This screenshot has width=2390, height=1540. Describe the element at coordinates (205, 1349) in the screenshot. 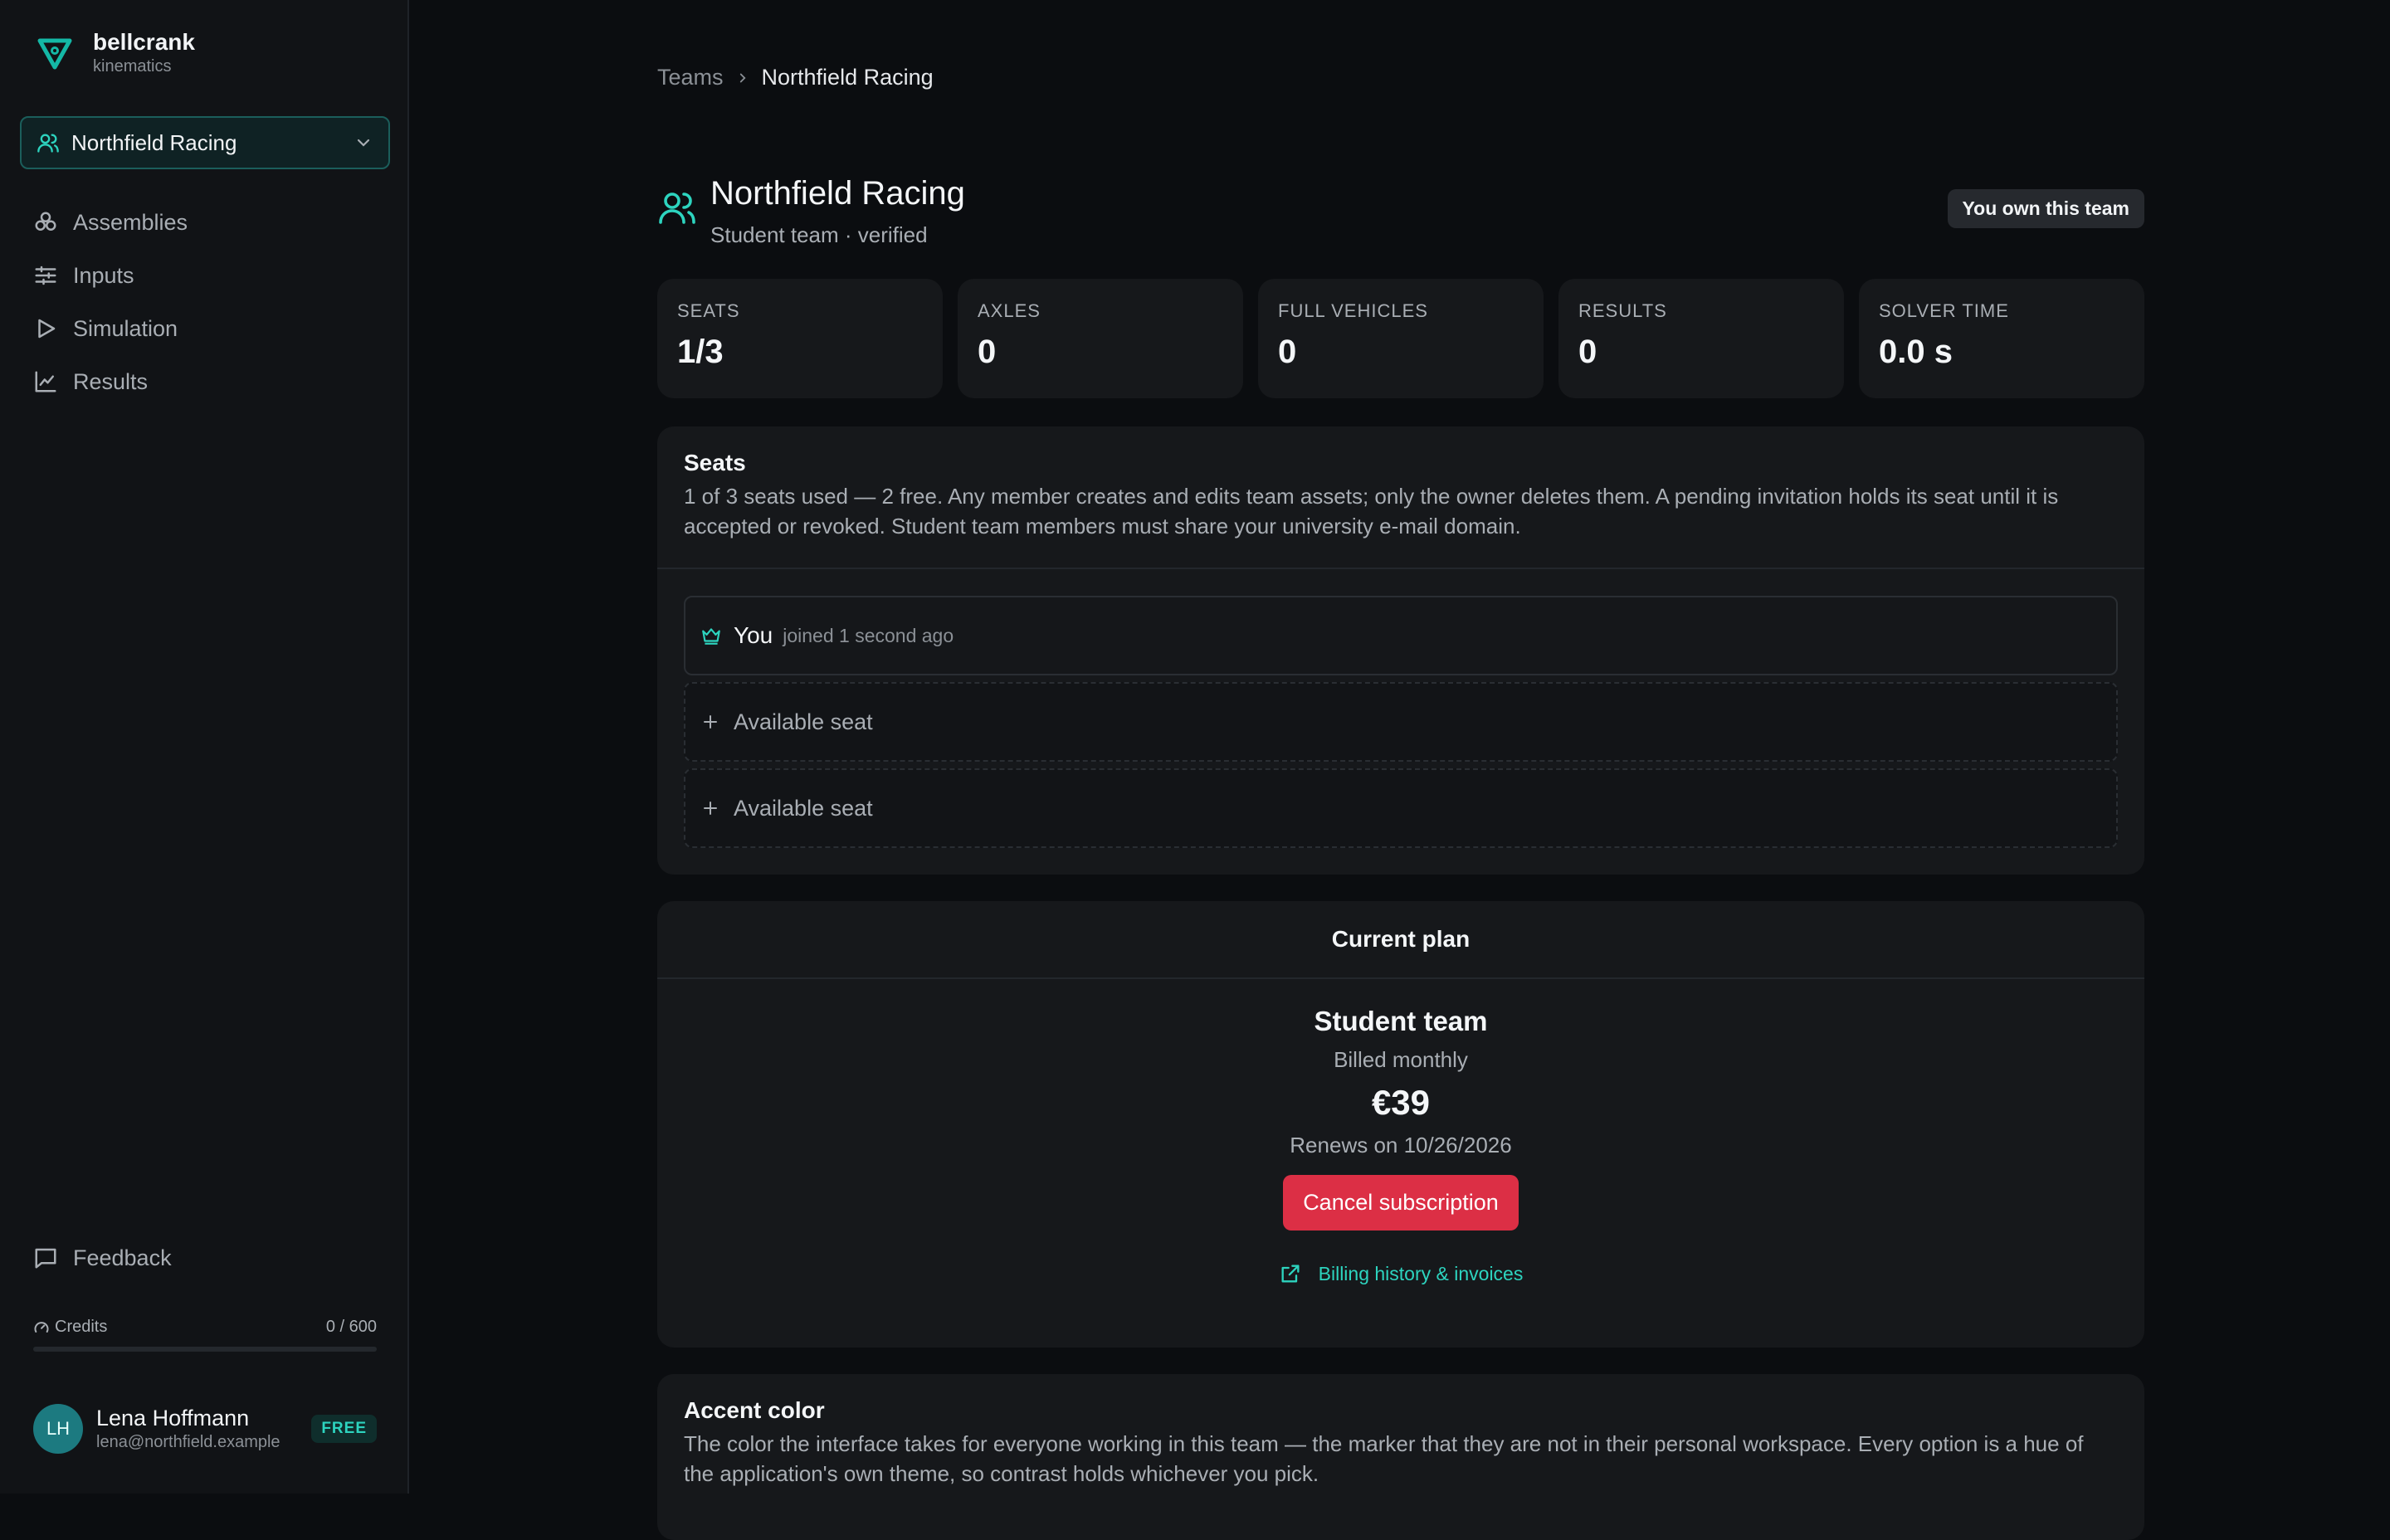

I see `credits-bar` at that location.